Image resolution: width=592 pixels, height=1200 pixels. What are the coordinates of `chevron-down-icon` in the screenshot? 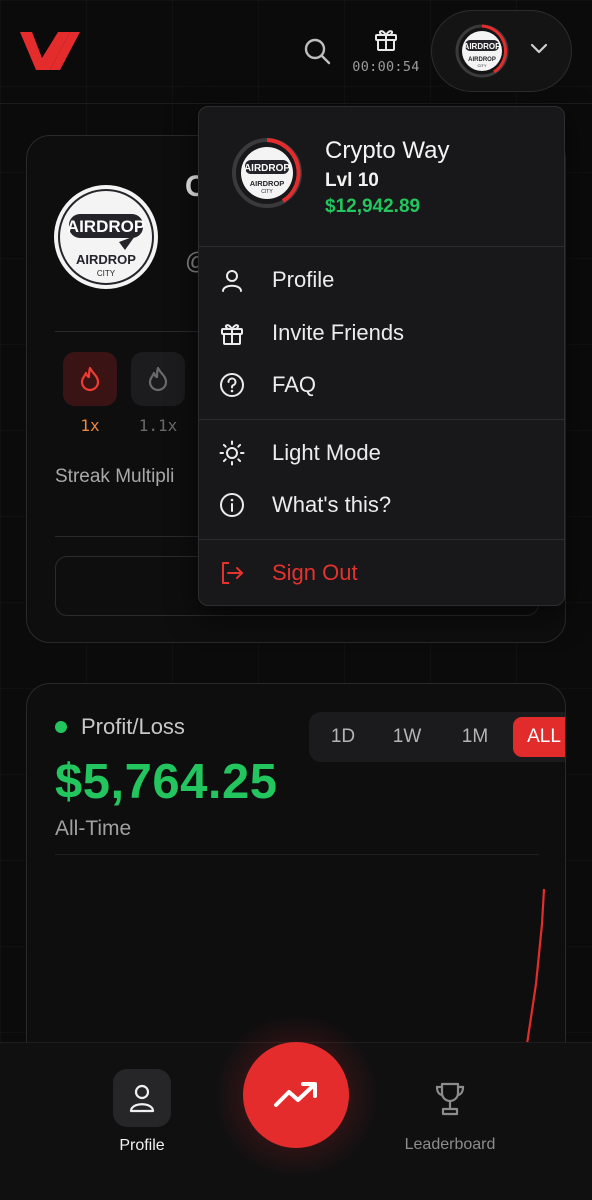 It's located at (539, 48).